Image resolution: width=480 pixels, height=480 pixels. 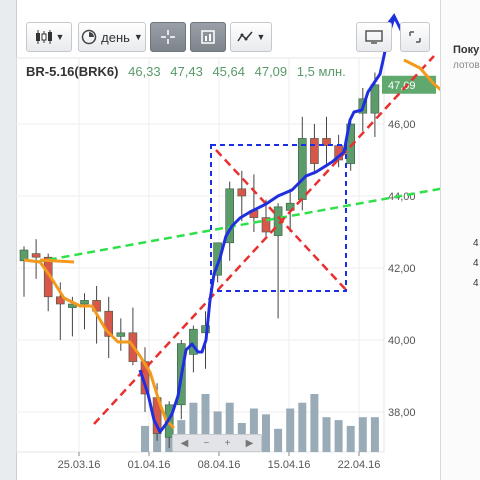 What do you see at coordinates (207, 443) in the screenshot?
I see `zoom-out-icon: −` at bounding box center [207, 443].